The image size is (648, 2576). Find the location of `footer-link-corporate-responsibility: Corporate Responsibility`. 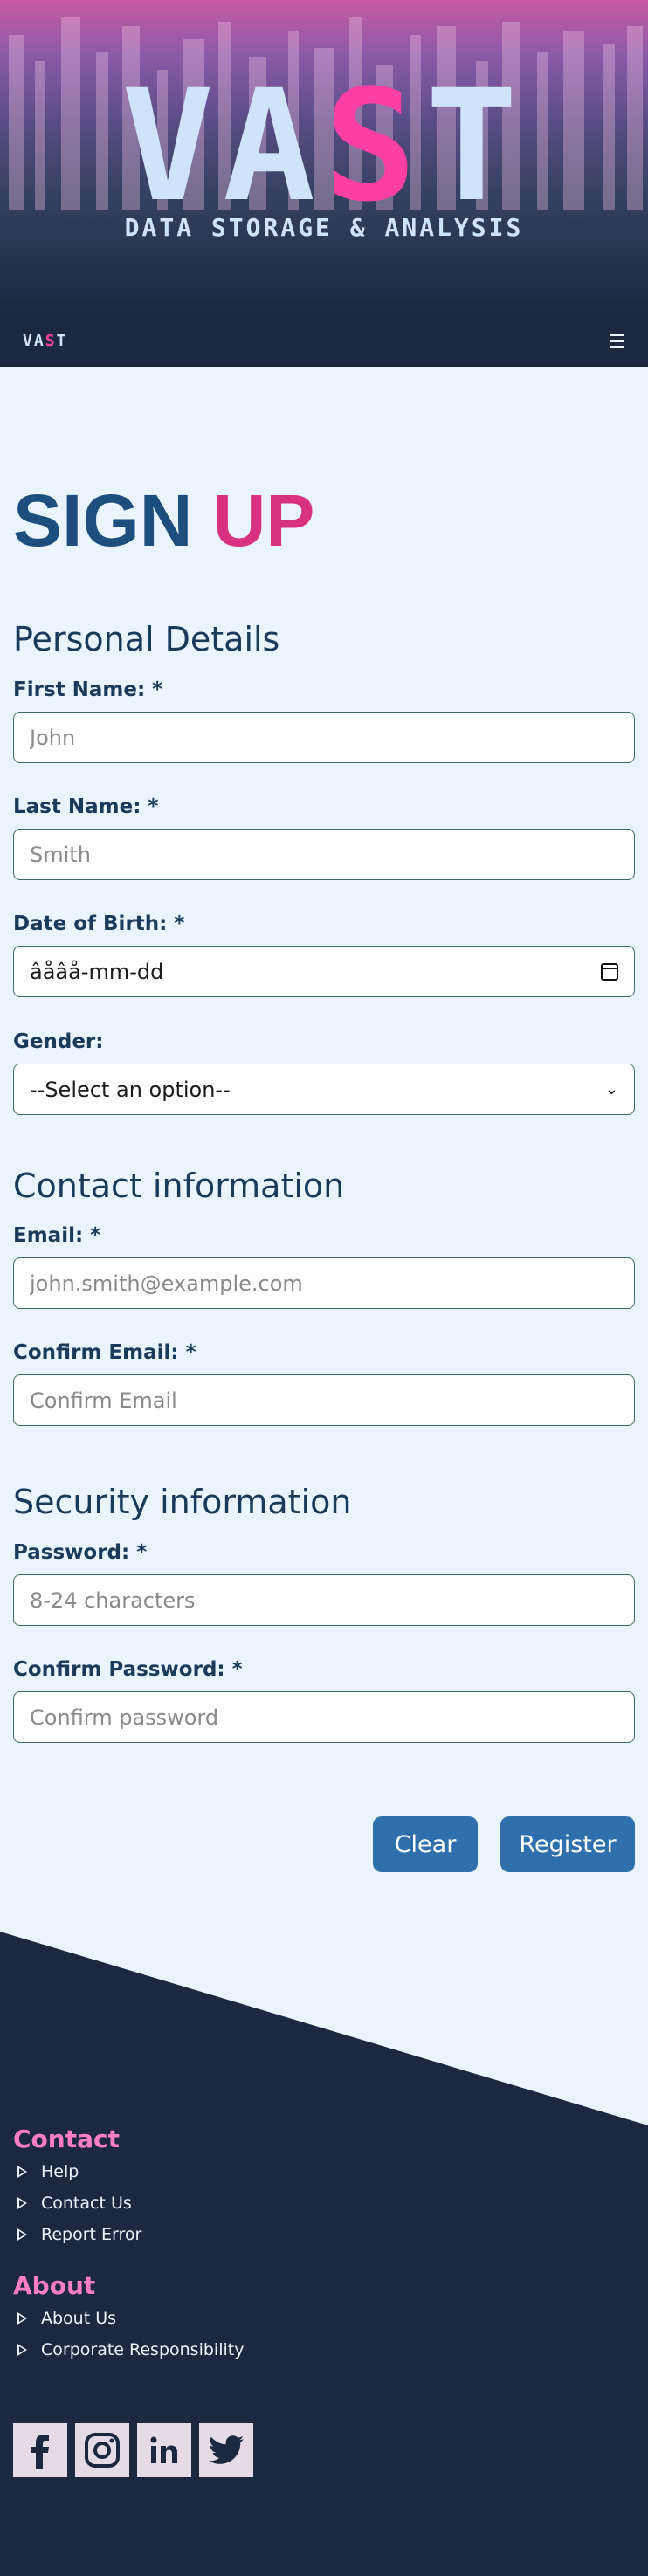

footer-link-corporate-responsibility: Corporate Responsibility is located at coordinates (128, 2349).